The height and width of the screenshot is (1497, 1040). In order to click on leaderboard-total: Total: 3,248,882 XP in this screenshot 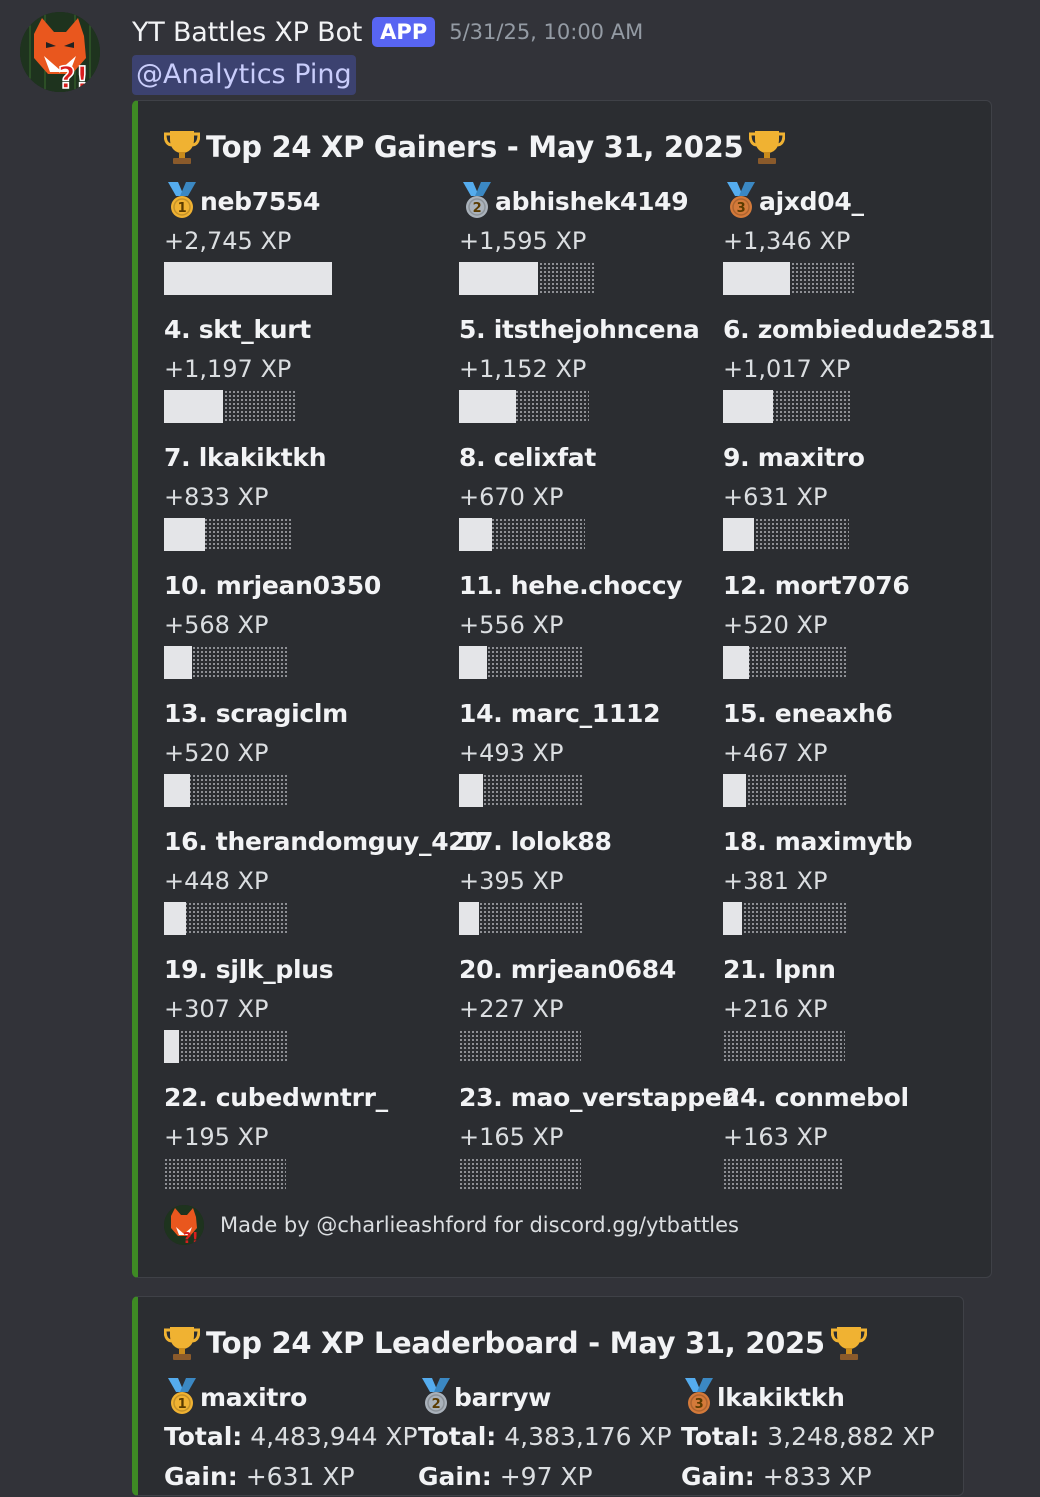, I will do `click(811, 1437)`.